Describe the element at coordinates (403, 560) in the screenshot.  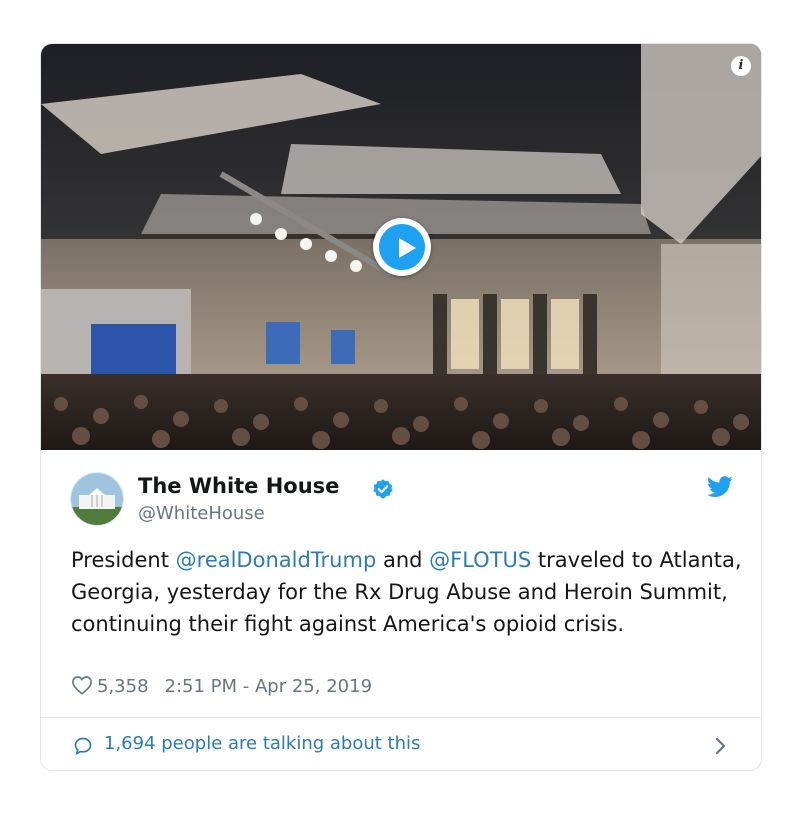
I see `tweet-text-segment: and` at that location.